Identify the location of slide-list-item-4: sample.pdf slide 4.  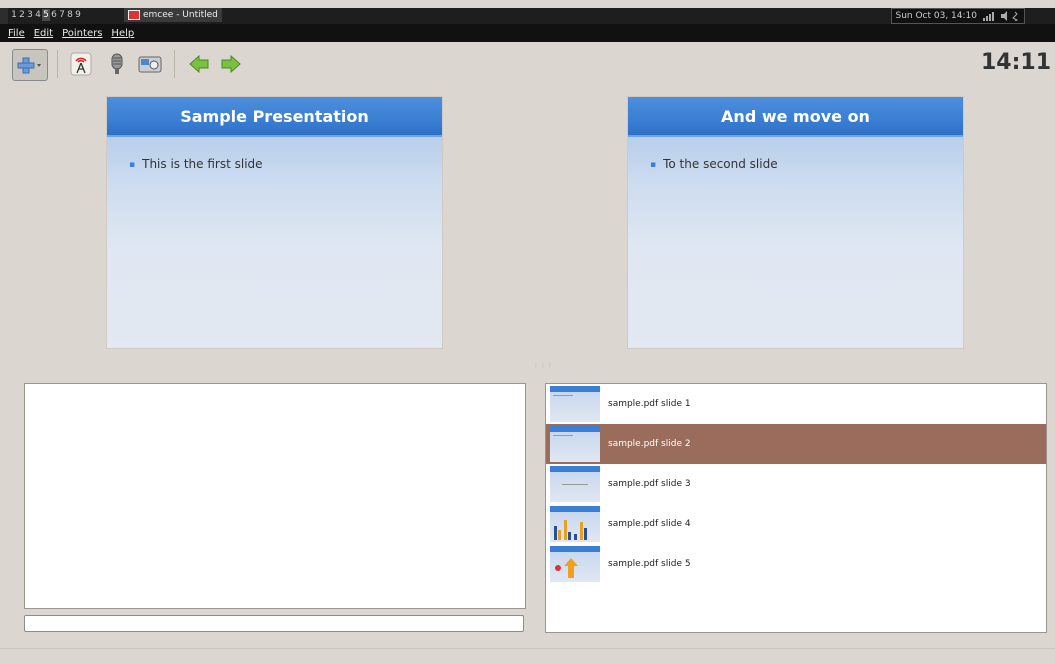
(796, 524).